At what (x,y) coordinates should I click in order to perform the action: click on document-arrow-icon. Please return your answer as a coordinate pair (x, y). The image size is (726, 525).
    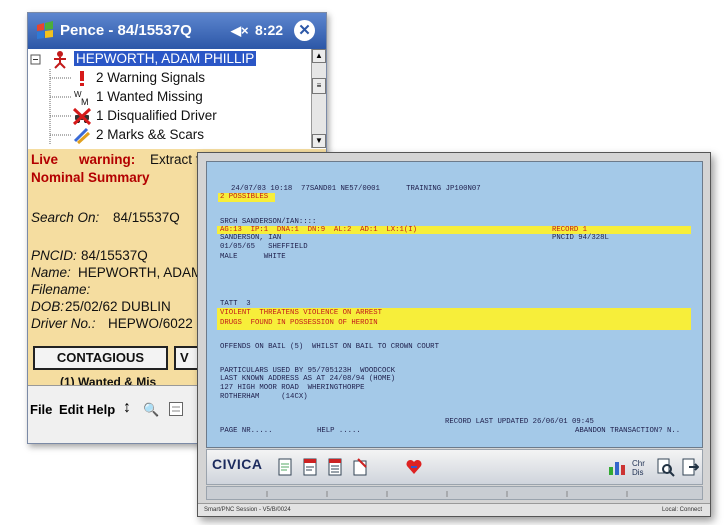
    Looking at the image, I should click on (360, 467).